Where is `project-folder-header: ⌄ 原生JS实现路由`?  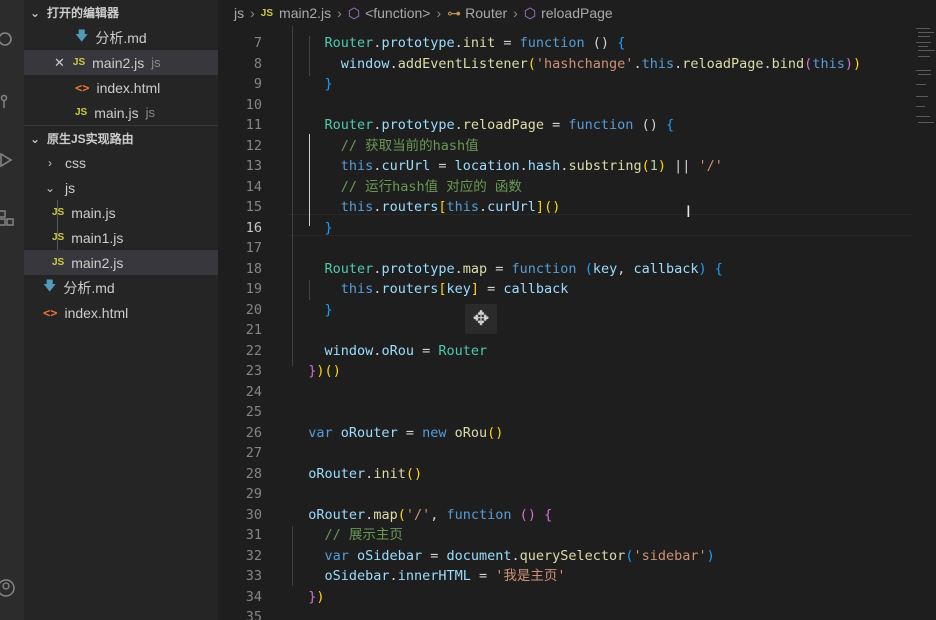 project-folder-header: ⌄ 原生JS实现路由 is located at coordinates (121, 138).